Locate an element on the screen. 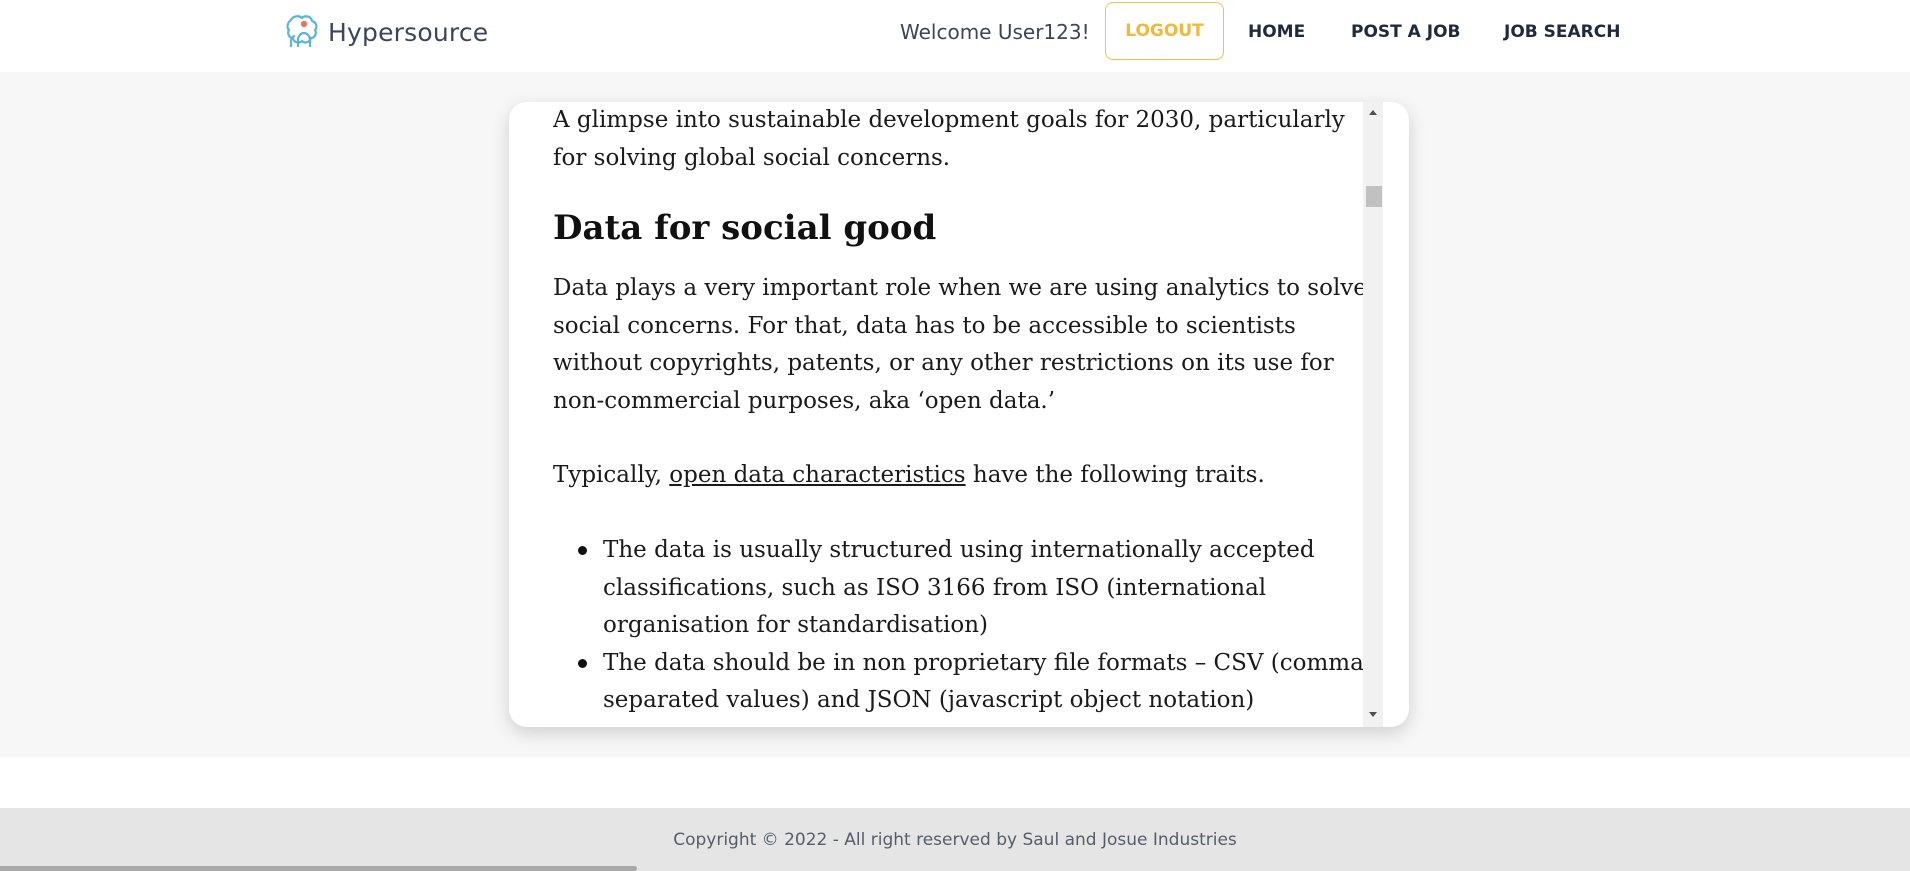  scroll-down-arrow-icon is located at coordinates (1373, 714).